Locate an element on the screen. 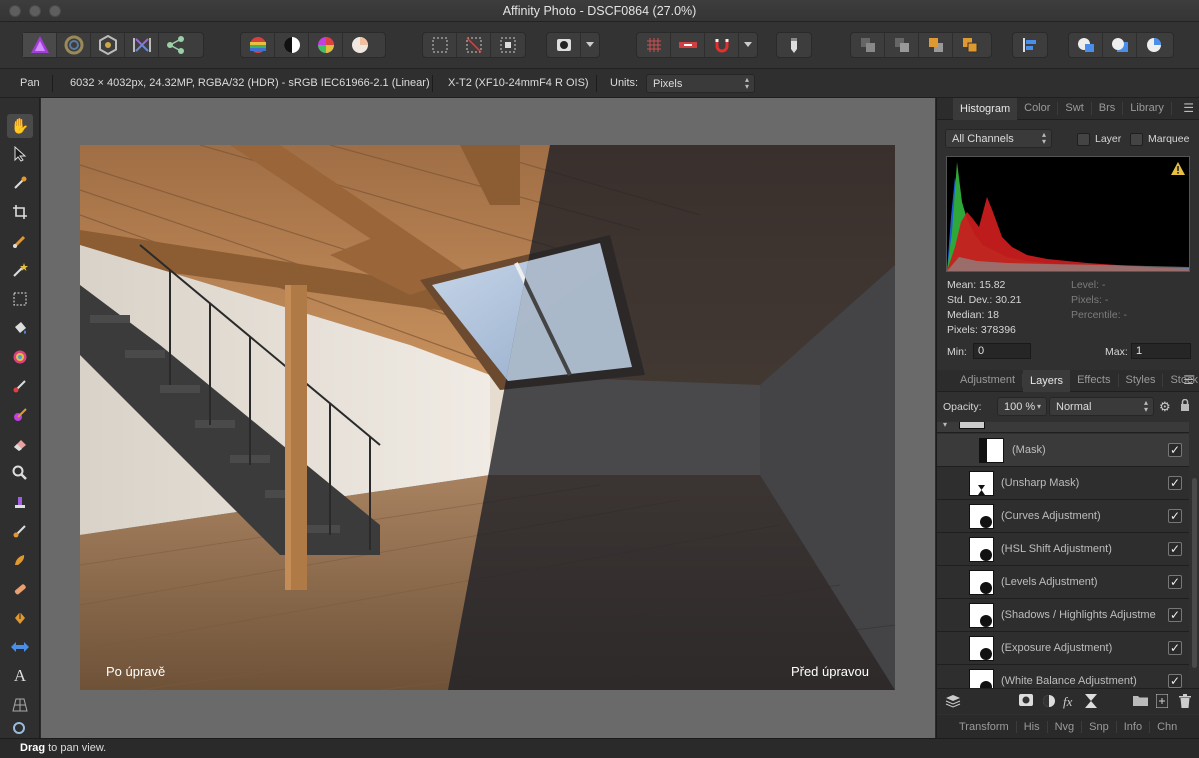 This screenshot has width=1199, height=758. tab-channels: Chn is located at coordinates (1167, 727).